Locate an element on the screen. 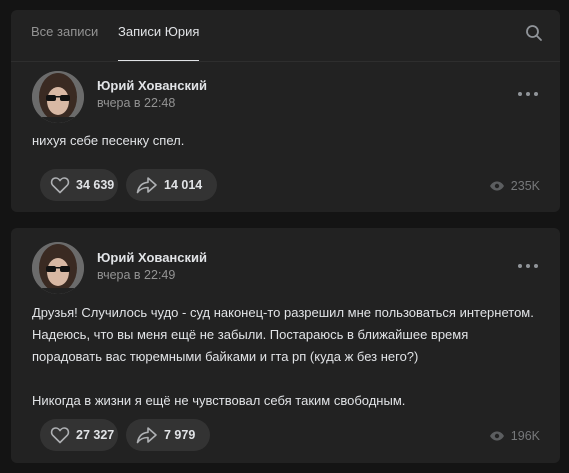 The height and width of the screenshot is (473, 569). share-button: 7 979 is located at coordinates (168, 435).